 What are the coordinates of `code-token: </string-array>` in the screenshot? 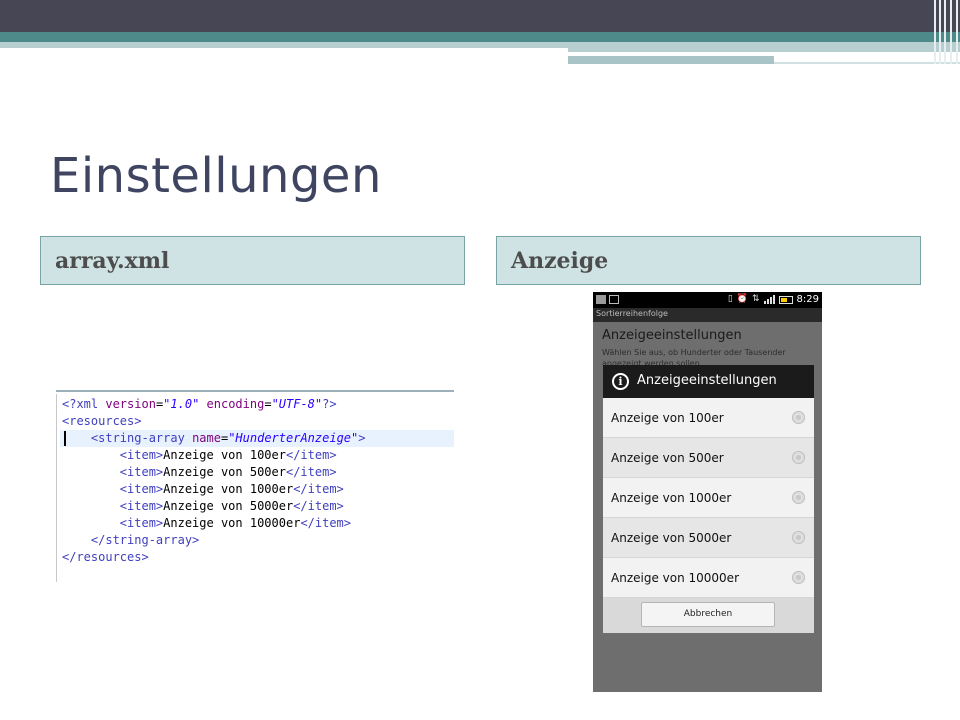 It's located at (145, 540).